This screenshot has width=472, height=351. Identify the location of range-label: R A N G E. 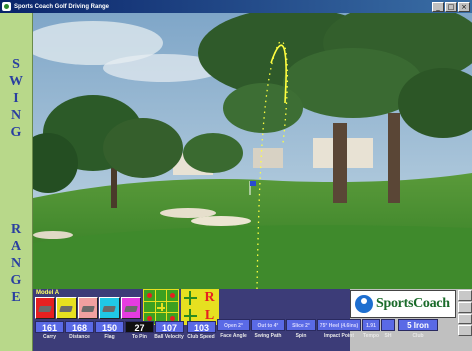
(16, 263).